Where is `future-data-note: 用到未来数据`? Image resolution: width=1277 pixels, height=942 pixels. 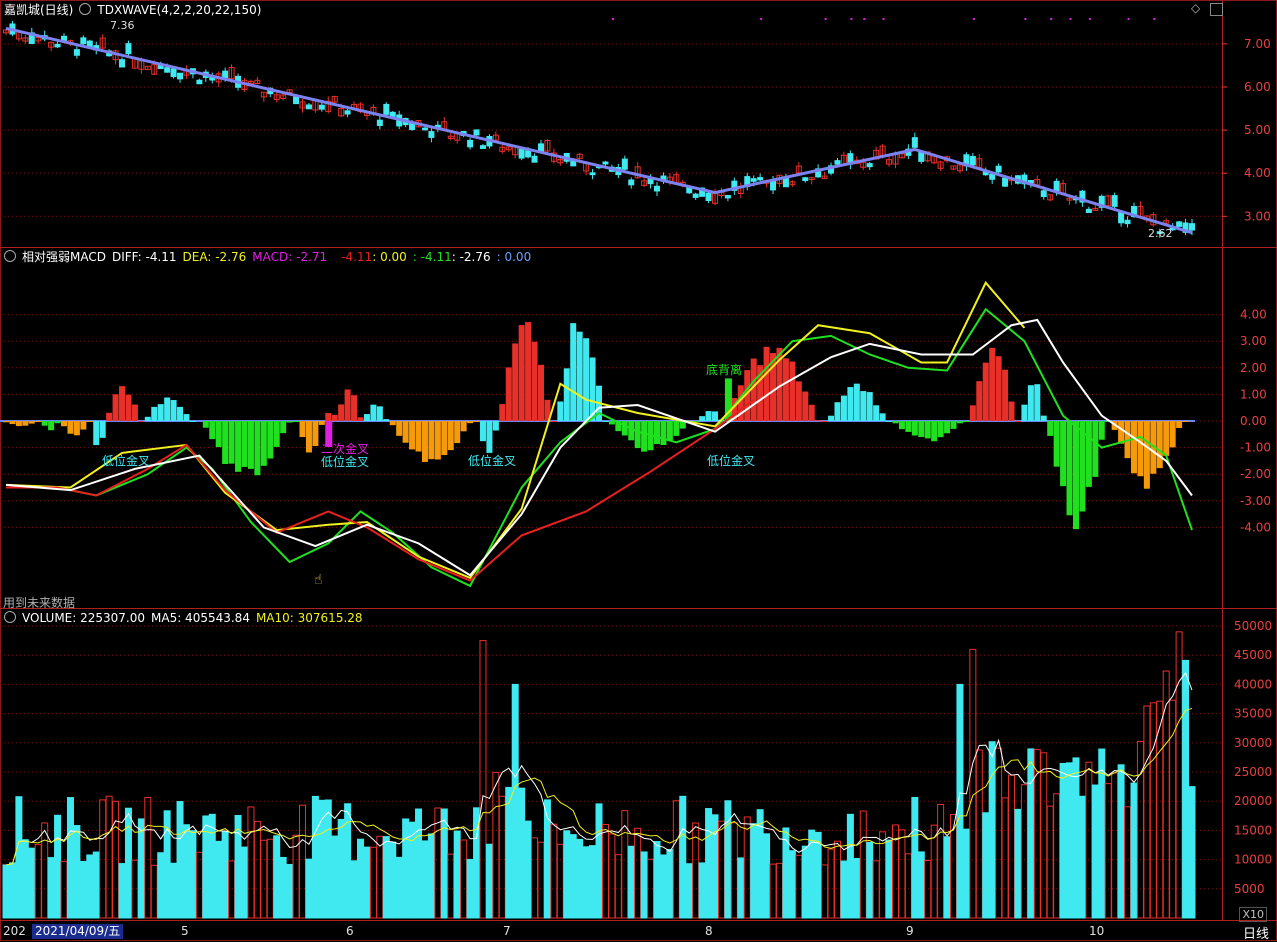 future-data-note: 用到未来数据 is located at coordinates (39, 603).